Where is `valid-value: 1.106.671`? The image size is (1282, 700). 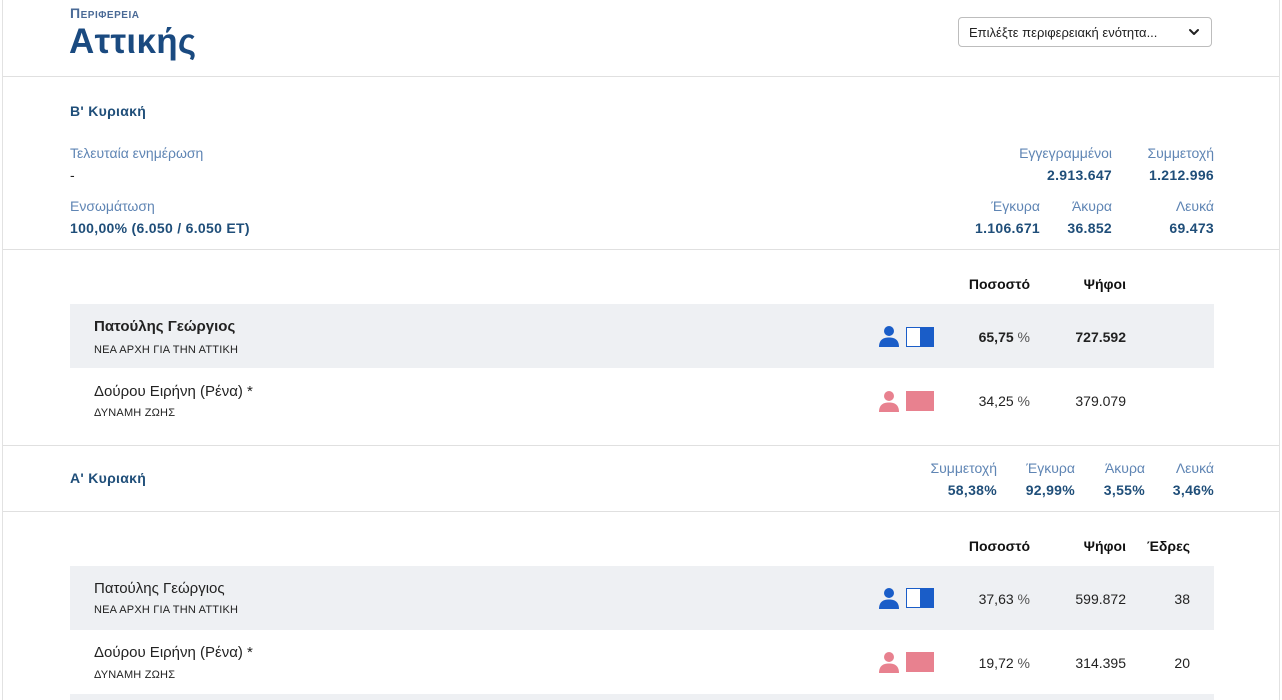
valid-value: 1.106.671 is located at coordinates (1007, 228).